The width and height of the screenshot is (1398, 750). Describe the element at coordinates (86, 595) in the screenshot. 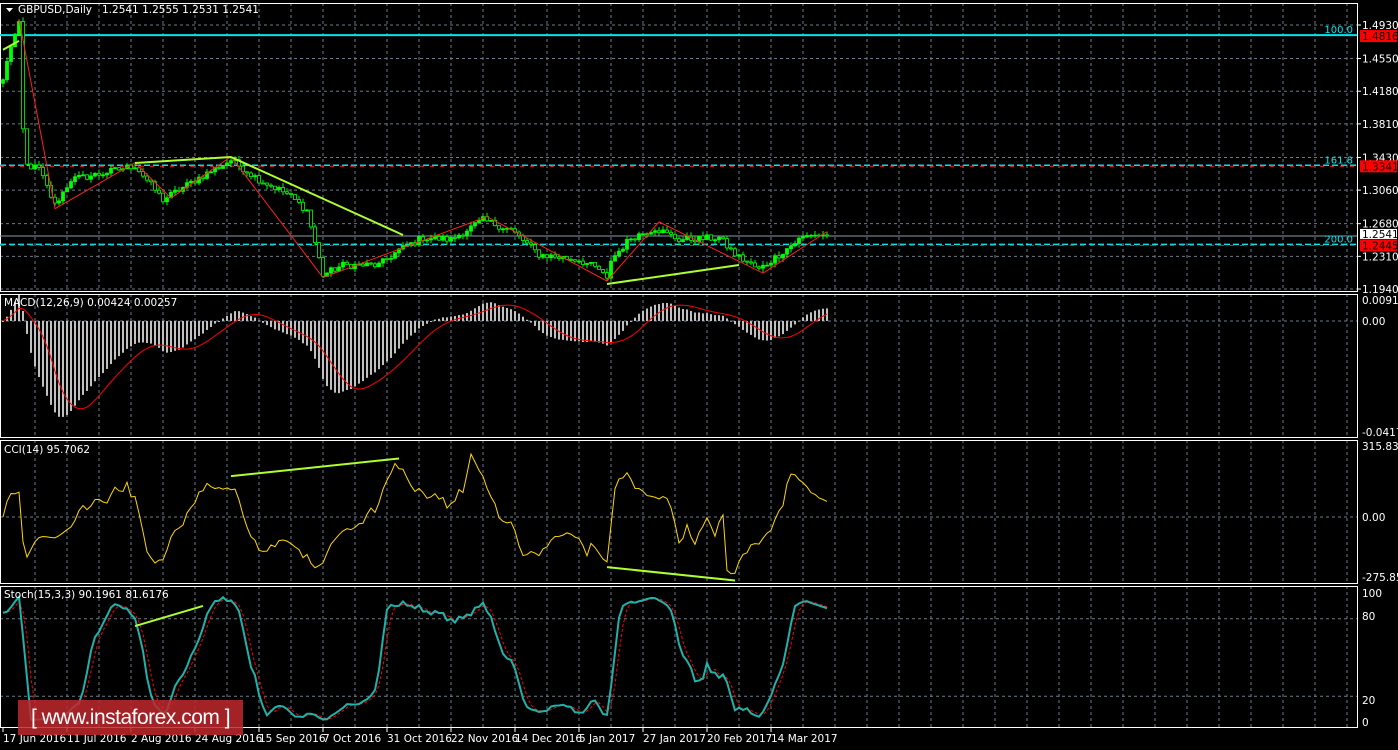

I see `stoch-title: Stoch(15,3,3) 90.1961 81.6176` at that location.